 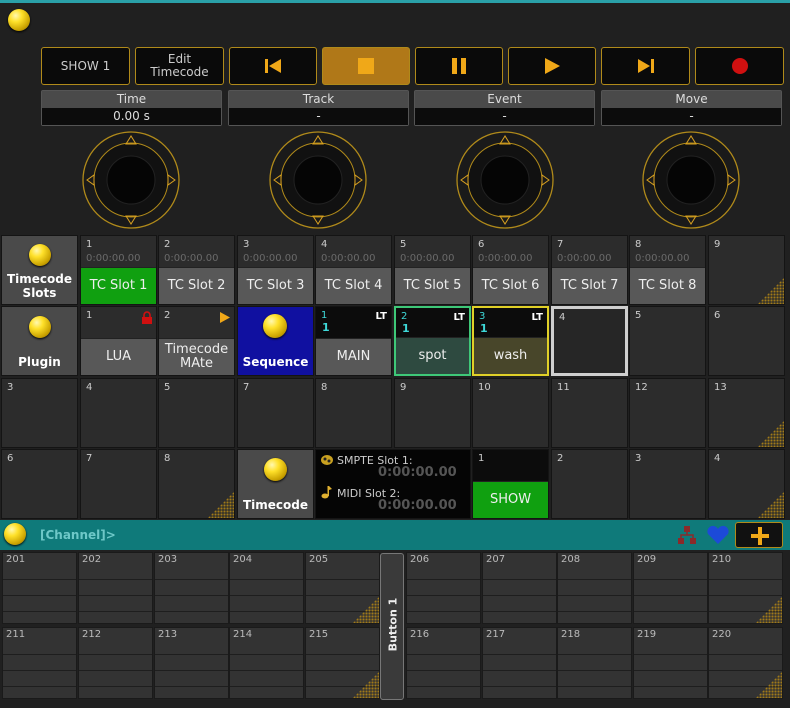 I want to click on executor-fader: 214, so click(x=266, y=663).